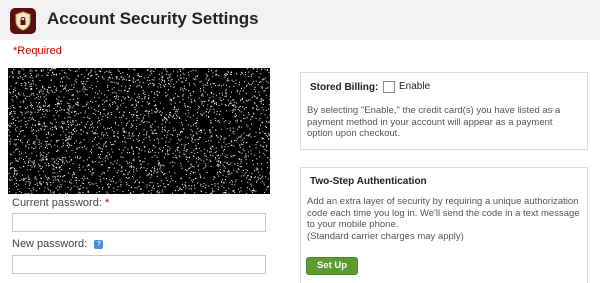 The image size is (600, 283). I want to click on required-note: *Required, so click(37, 51).